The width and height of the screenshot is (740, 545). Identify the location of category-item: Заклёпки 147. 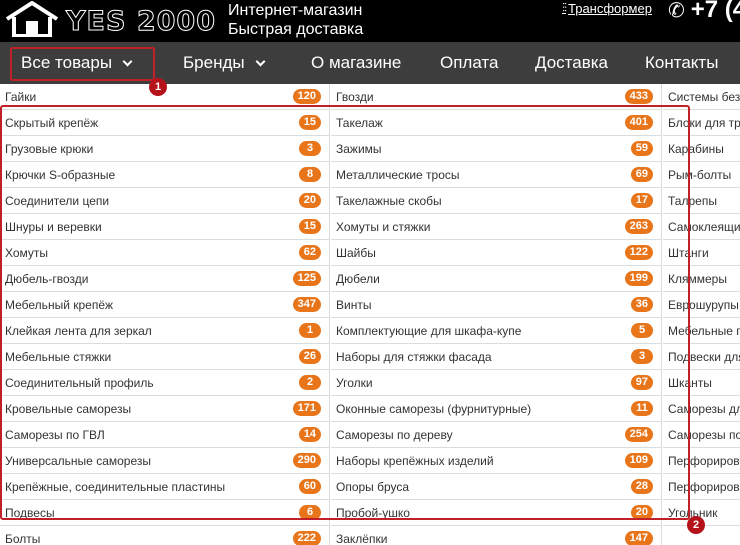
(496, 535).